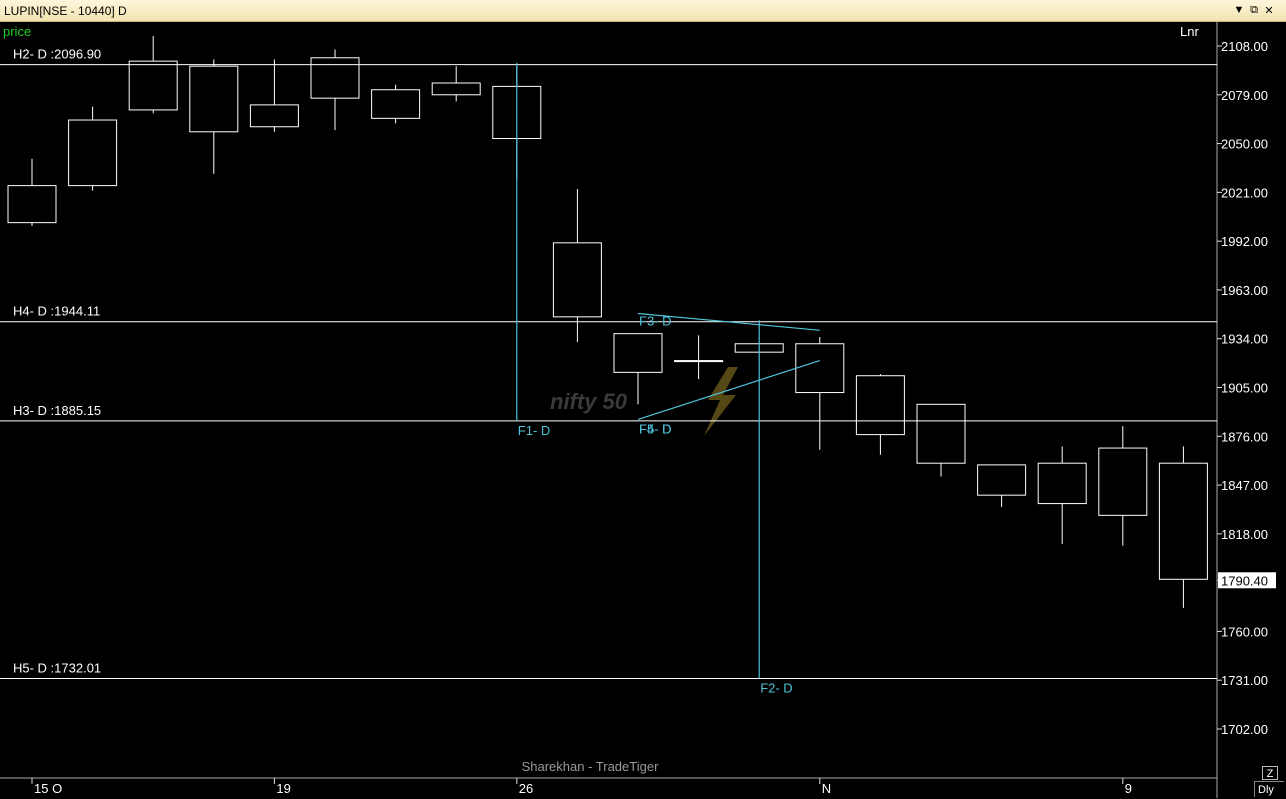  Describe the element at coordinates (1244, 388) in the screenshot. I see `y-tick-label: 1905.00` at that location.